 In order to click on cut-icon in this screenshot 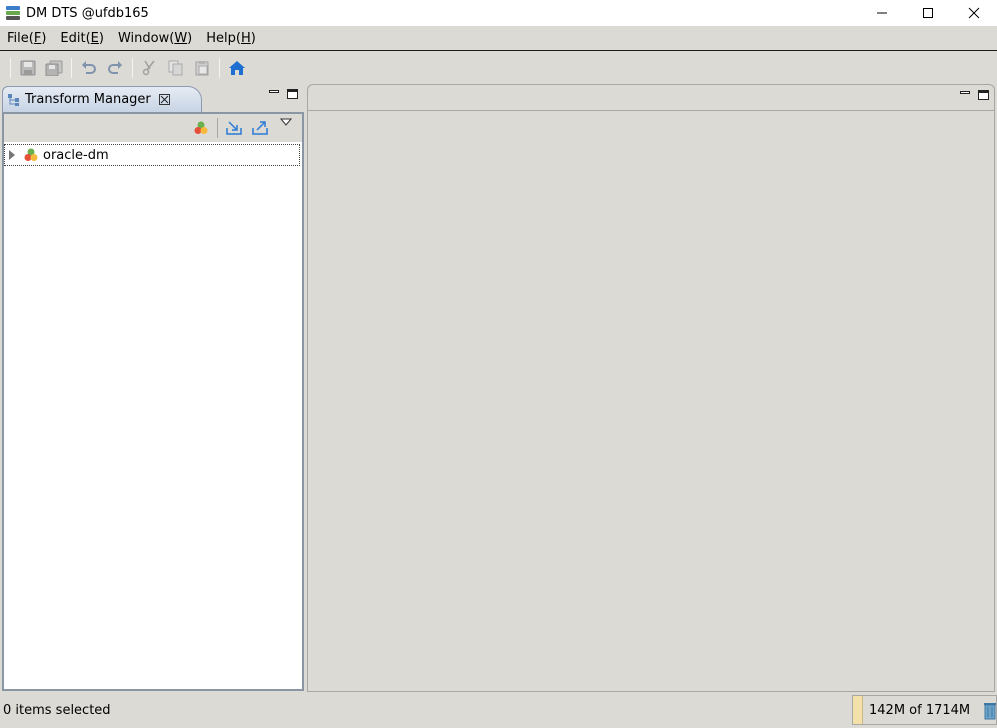, I will do `click(148, 68)`.